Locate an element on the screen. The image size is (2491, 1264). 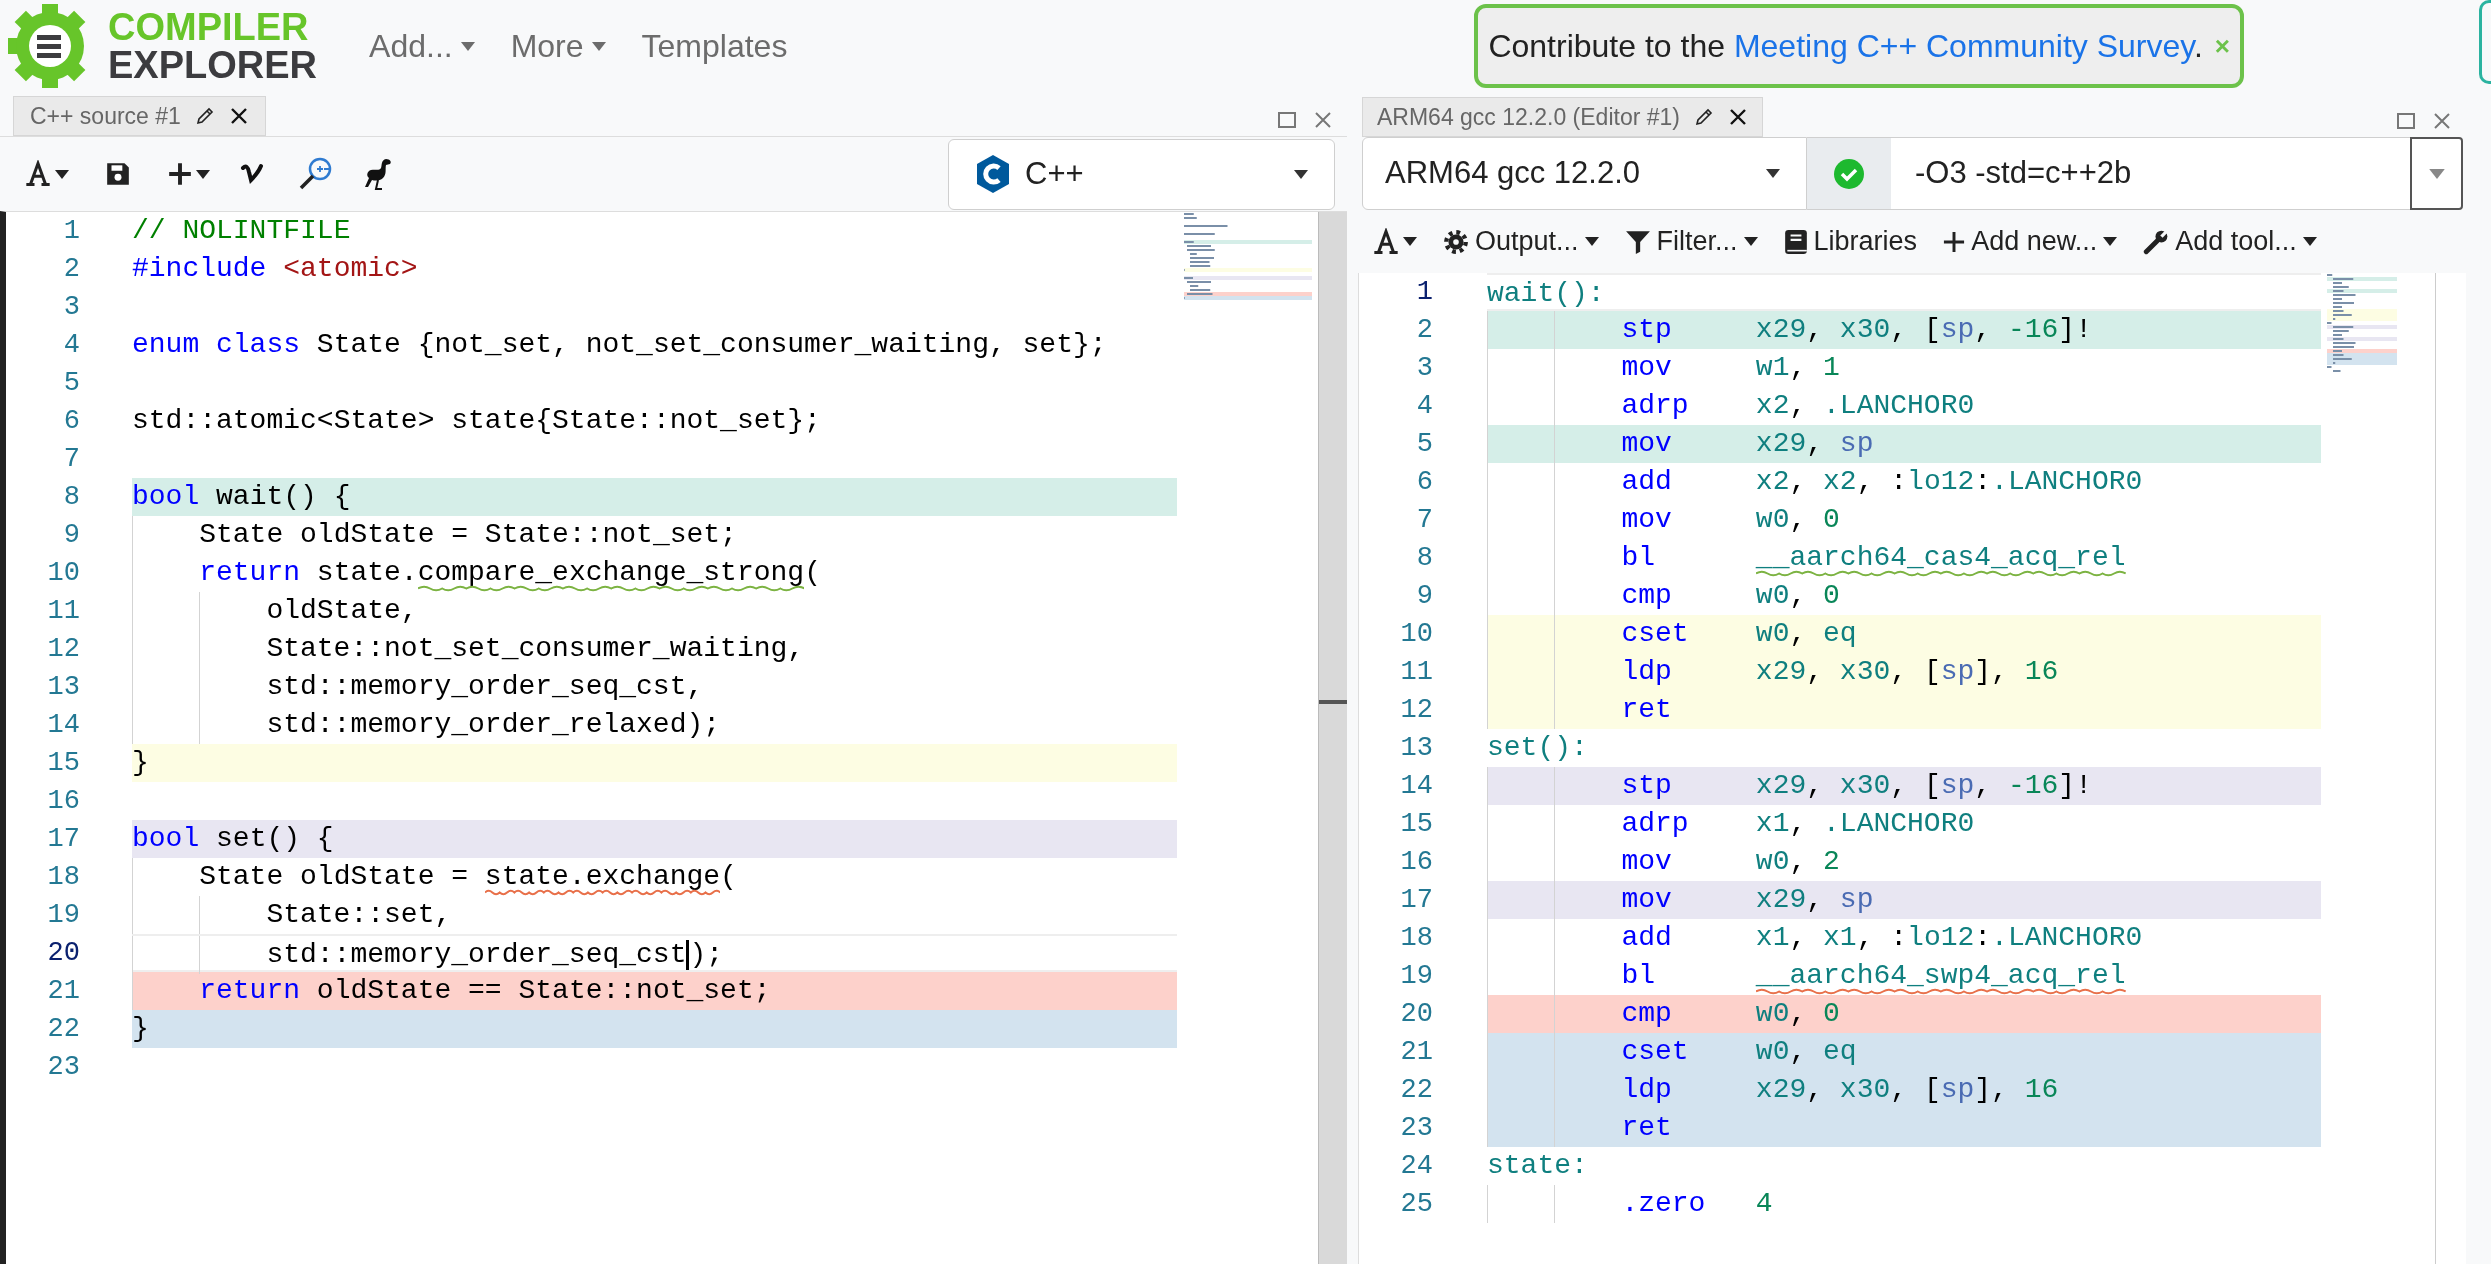
code-line: std::memory_order_seq_cst, is located at coordinates (654, 687).